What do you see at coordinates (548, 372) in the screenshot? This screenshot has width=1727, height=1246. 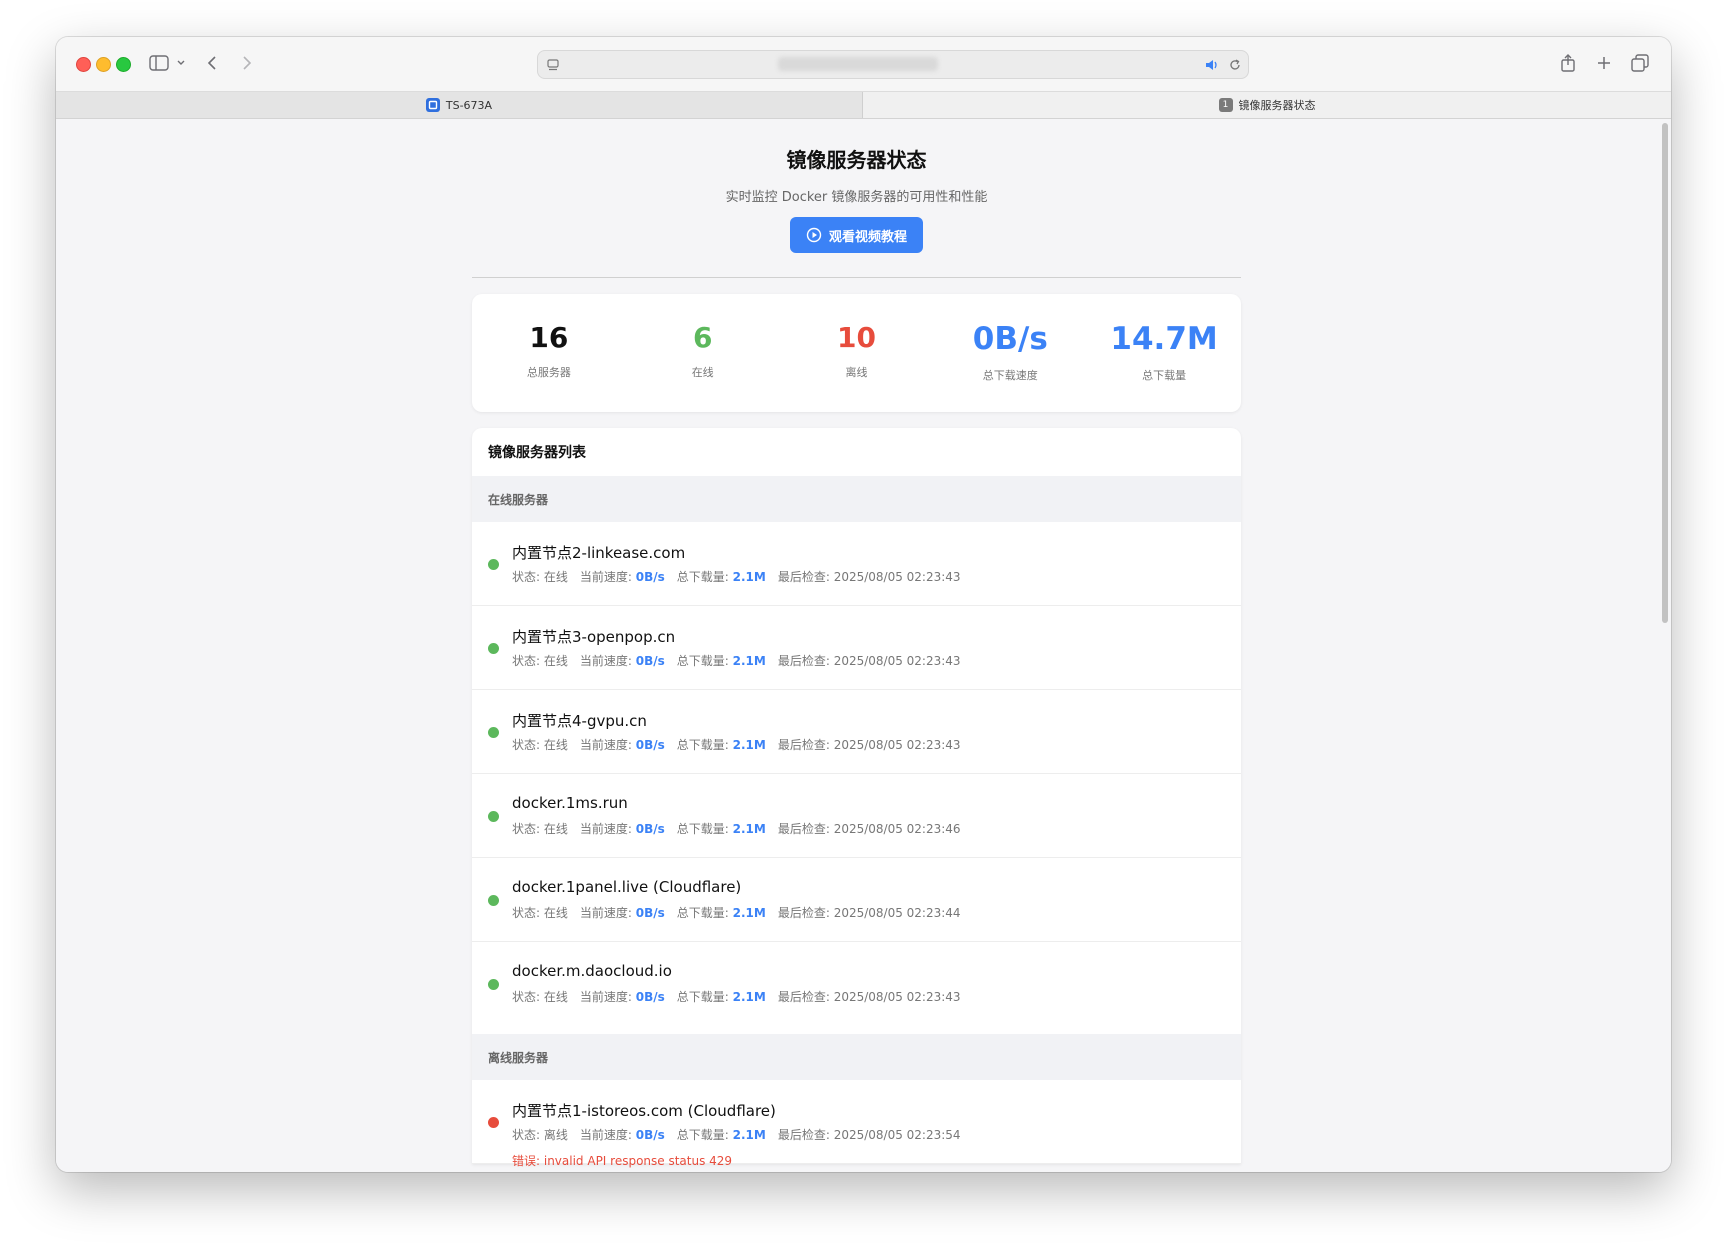 I see `stat-label: 总服务器` at bounding box center [548, 372].